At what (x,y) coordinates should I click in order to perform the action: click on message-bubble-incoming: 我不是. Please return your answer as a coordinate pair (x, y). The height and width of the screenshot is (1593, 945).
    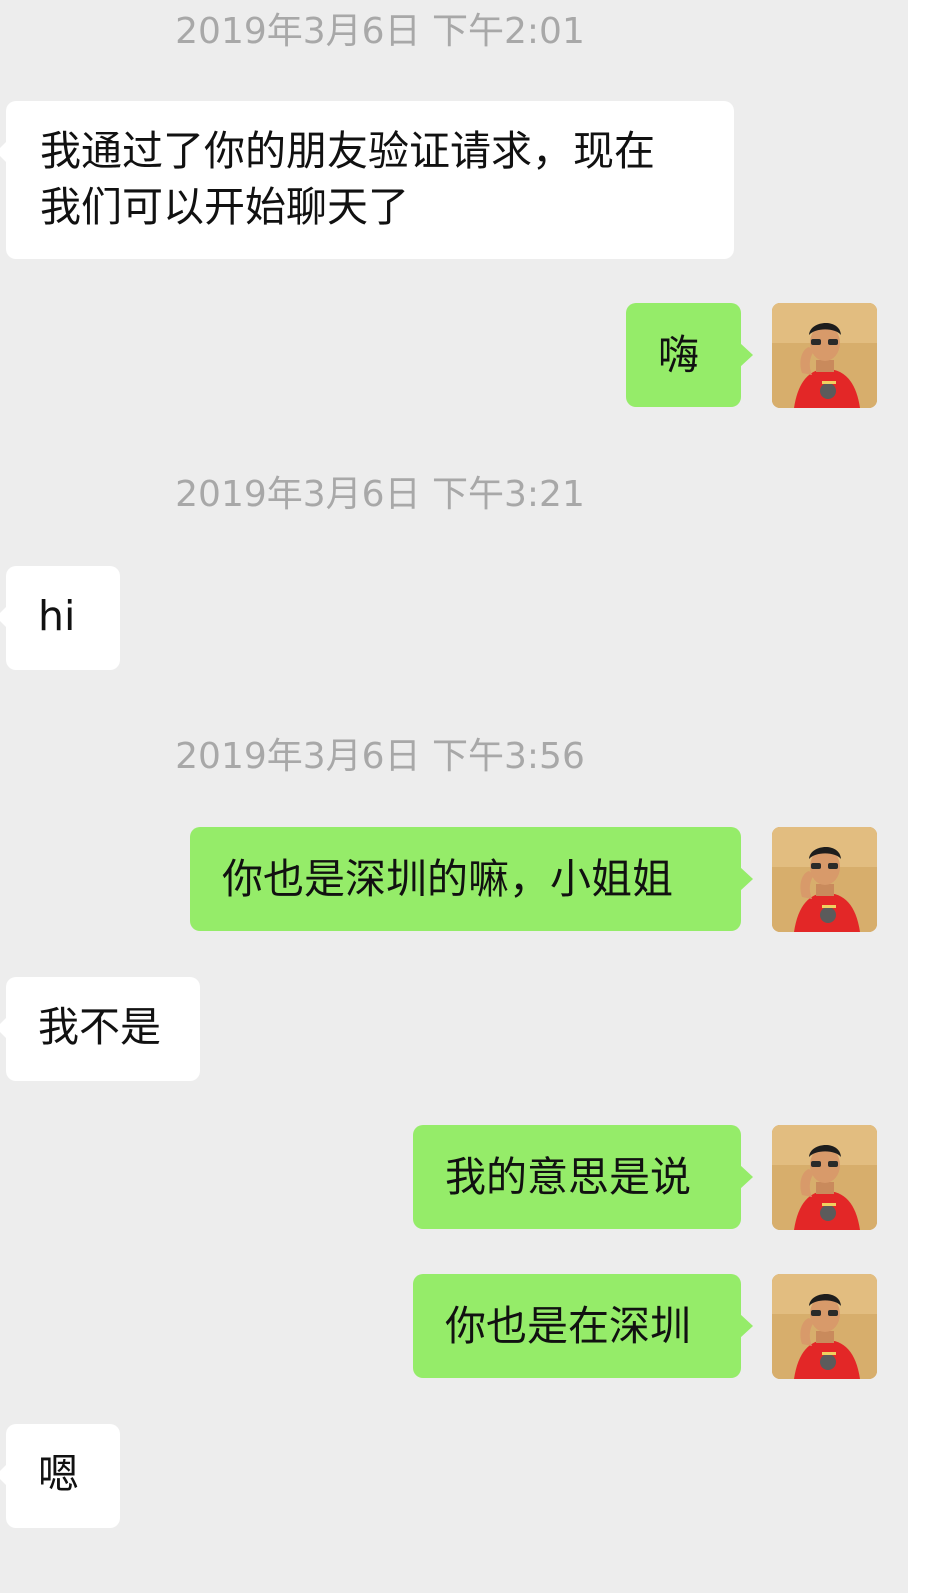
    Looking at the image, I should click on (100, 1029).